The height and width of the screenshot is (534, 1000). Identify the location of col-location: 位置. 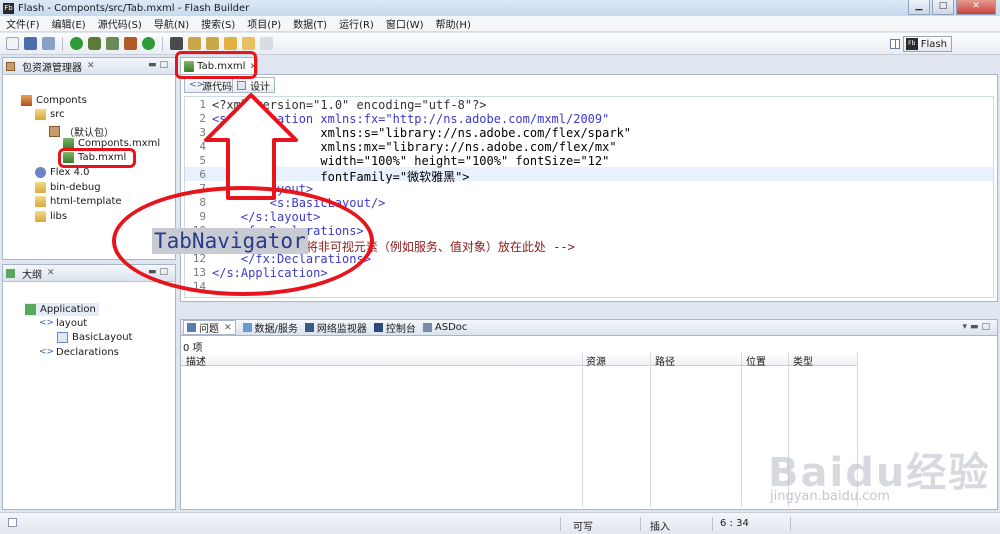
(756, 360).